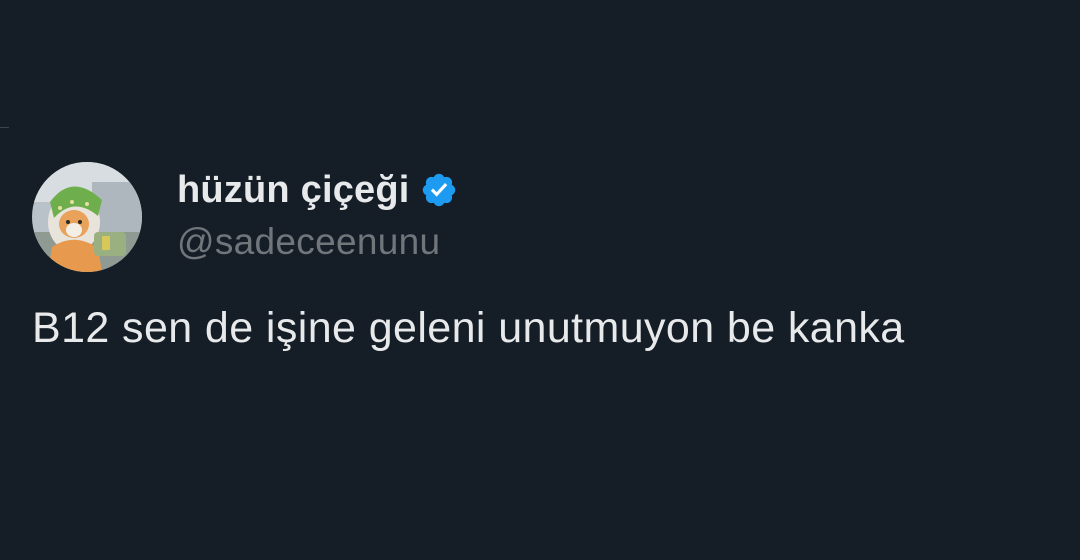 The image size is (1080, 560). I want to click on author-names: hüzün çiçeği @sadeceenunu, so click(317, 213).